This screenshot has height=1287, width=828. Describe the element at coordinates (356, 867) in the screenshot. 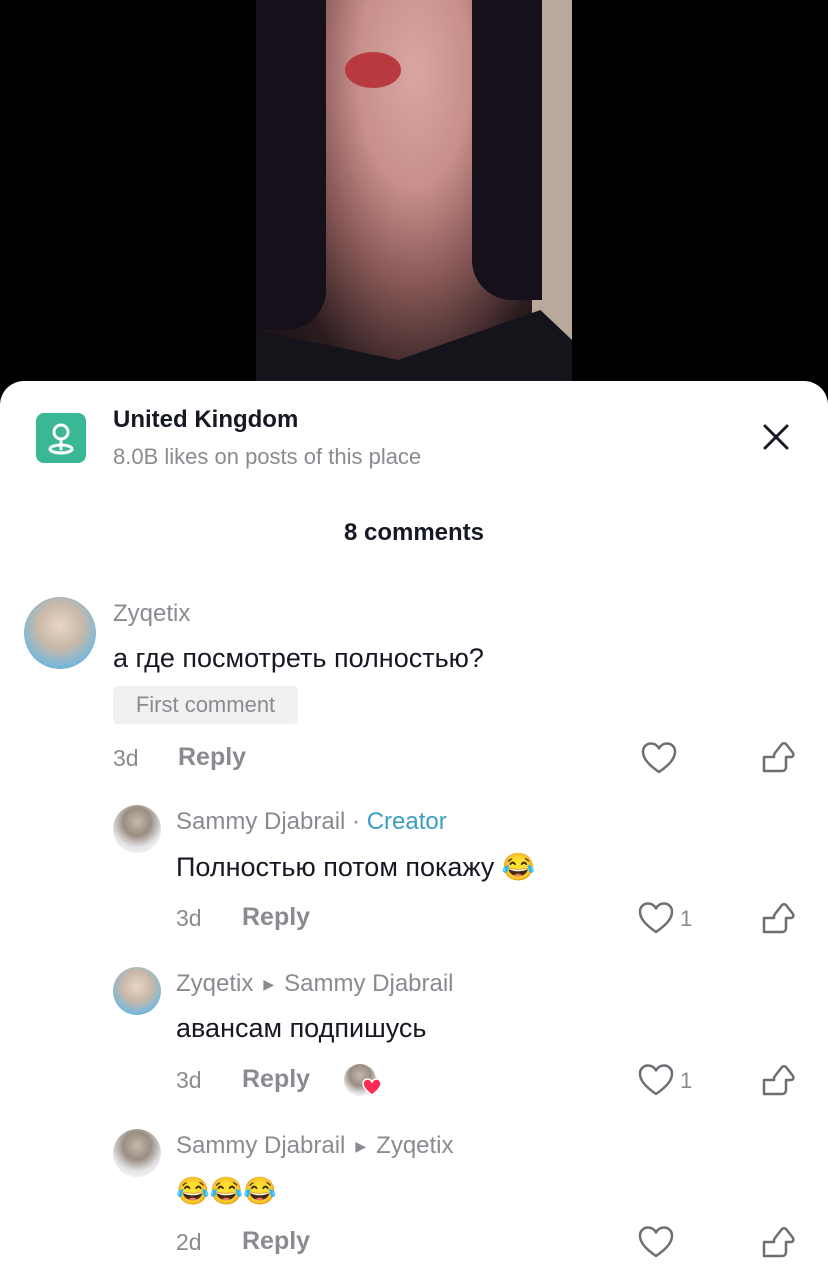

I see `comment-text: Полностью потом покажу 😂` at that location.